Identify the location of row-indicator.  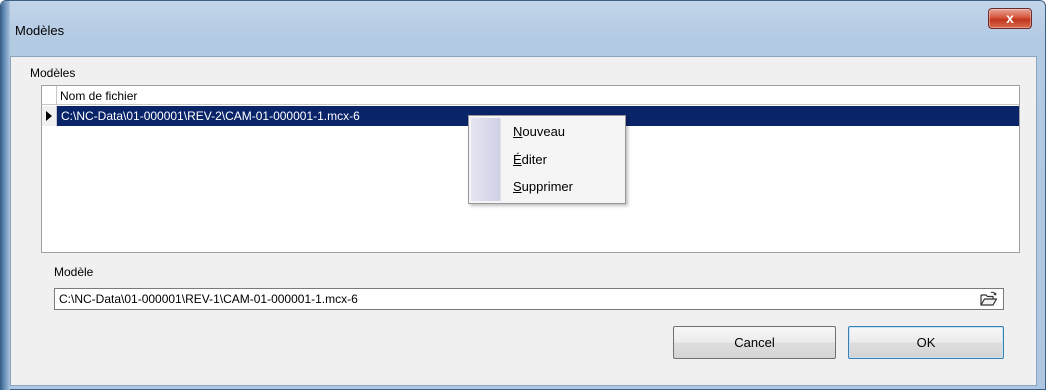
(49, 116).